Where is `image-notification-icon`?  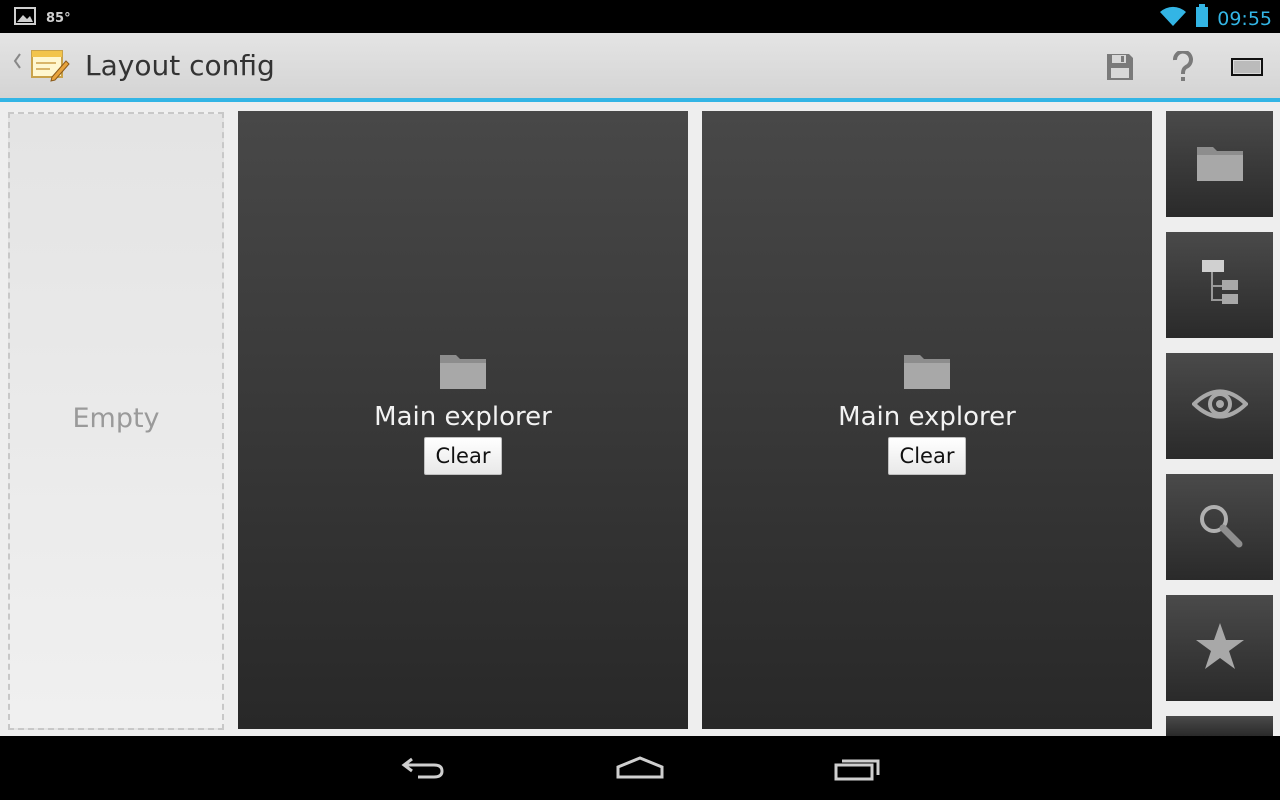
image-notification-icon is located at coordinates (25, 18).